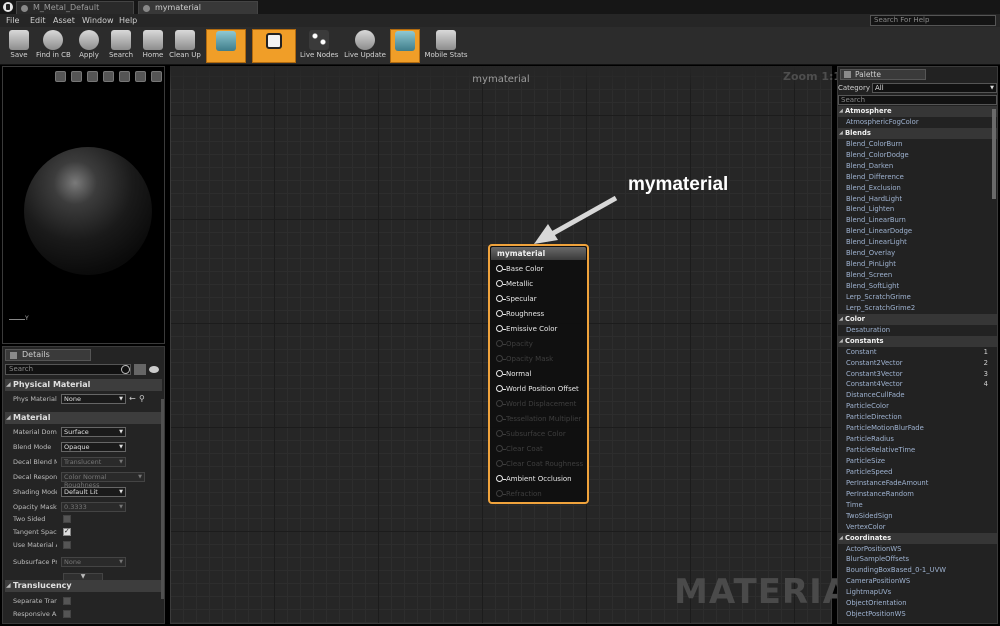  What do you see at coordinates (108, 76) in the screenshot?
I see `cylinder-preview-icon` at bounding box center [108, 76].